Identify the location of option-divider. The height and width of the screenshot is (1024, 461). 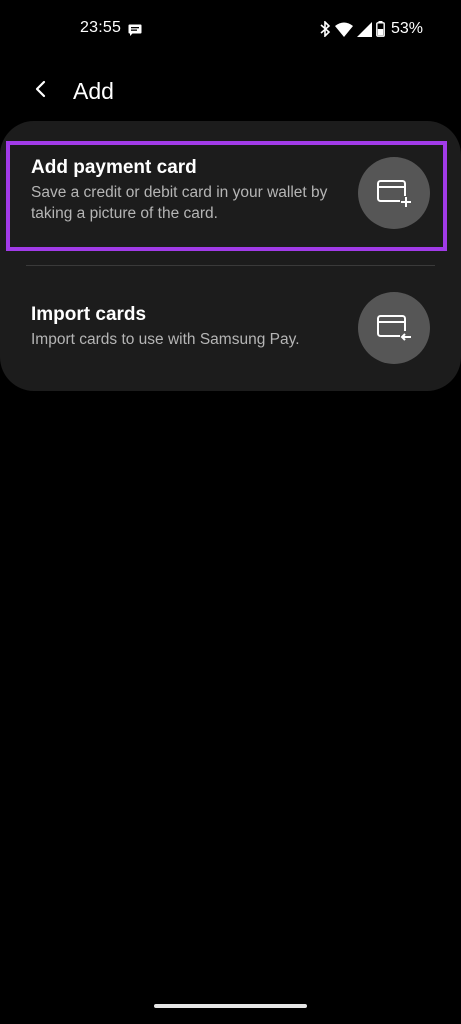
(230, 265).